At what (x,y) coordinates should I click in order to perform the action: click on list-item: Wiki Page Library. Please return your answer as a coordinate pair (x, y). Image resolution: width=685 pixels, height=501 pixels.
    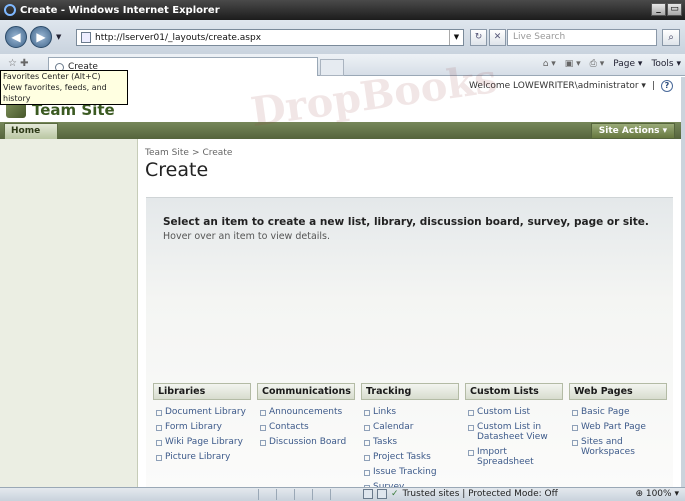
    Looking at the image, I should click on (202, 442).